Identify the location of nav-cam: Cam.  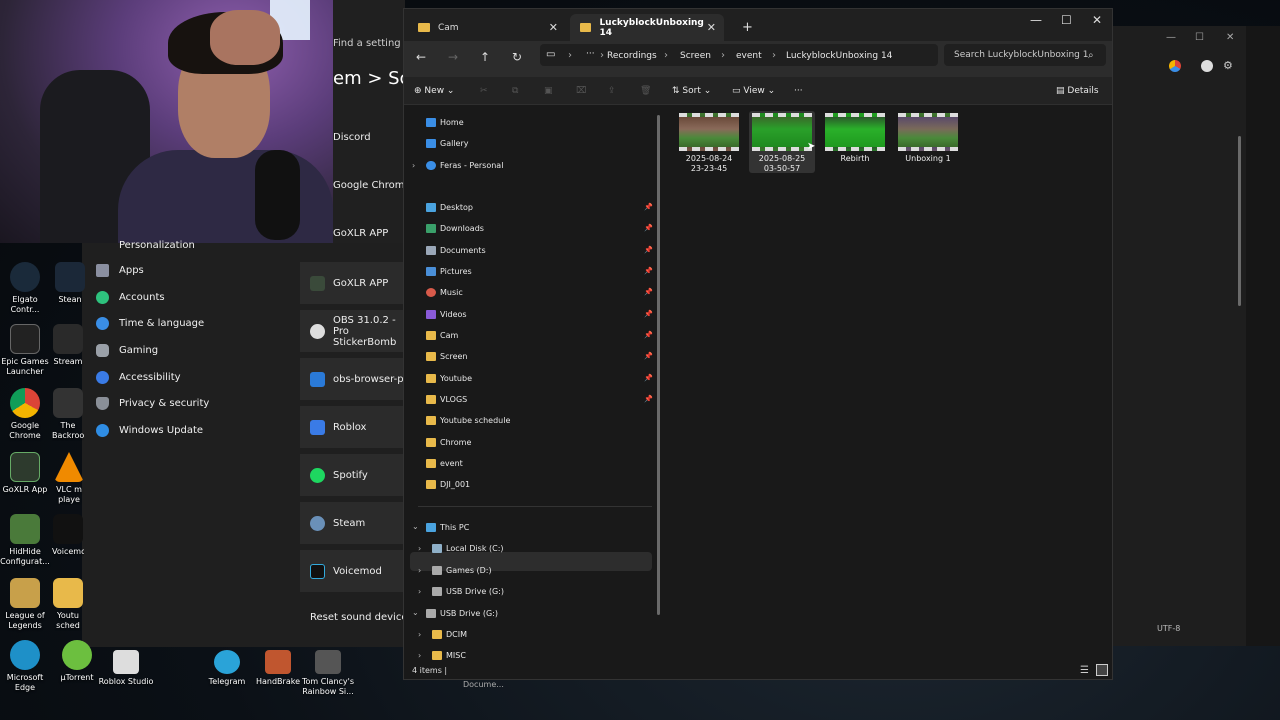
(442, 335).